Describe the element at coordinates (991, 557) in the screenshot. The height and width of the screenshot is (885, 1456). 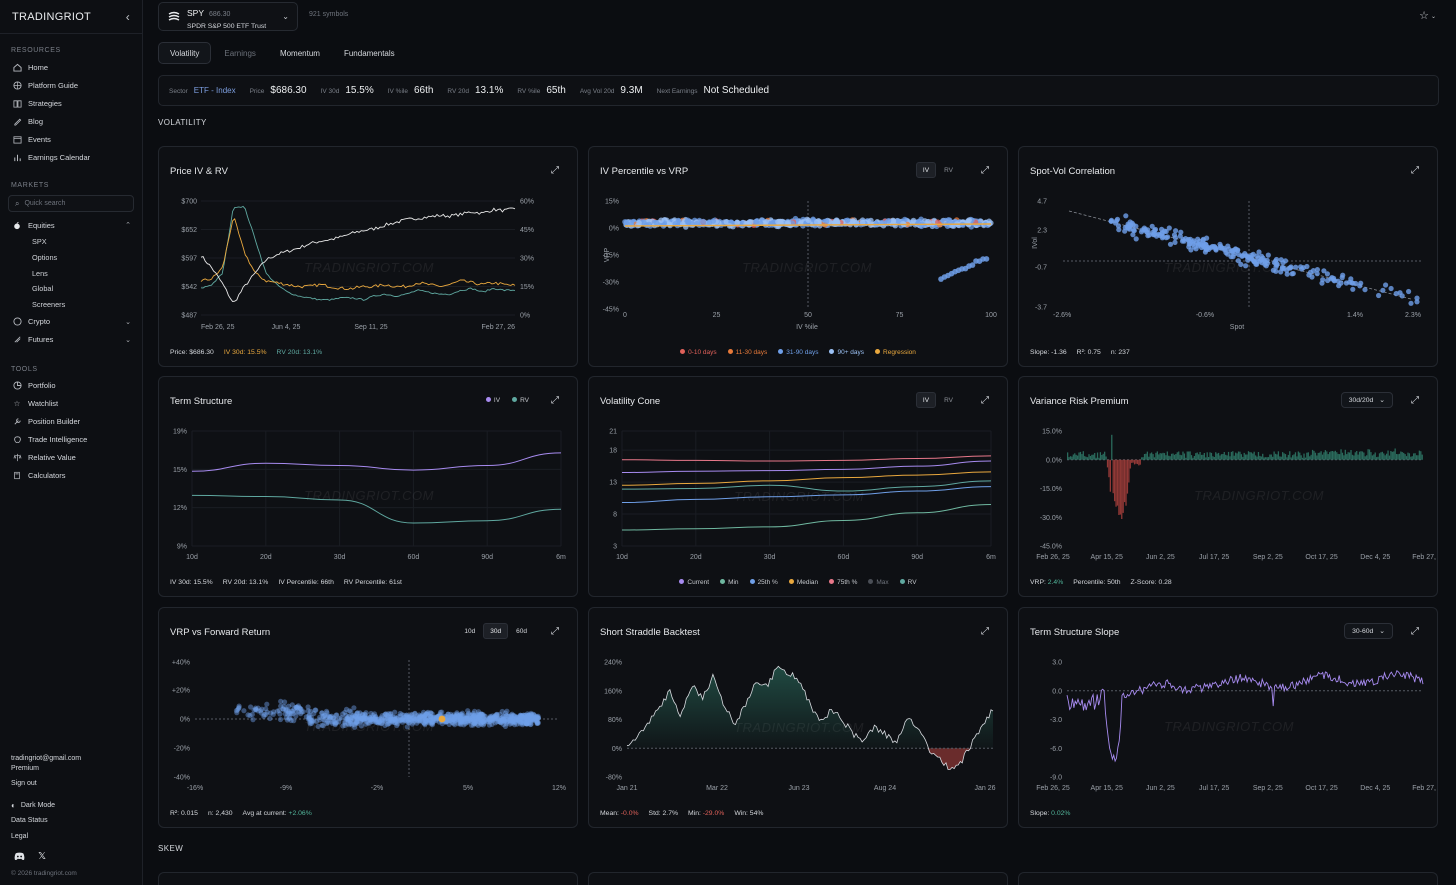
I see `x-tick: 6m` at that location.